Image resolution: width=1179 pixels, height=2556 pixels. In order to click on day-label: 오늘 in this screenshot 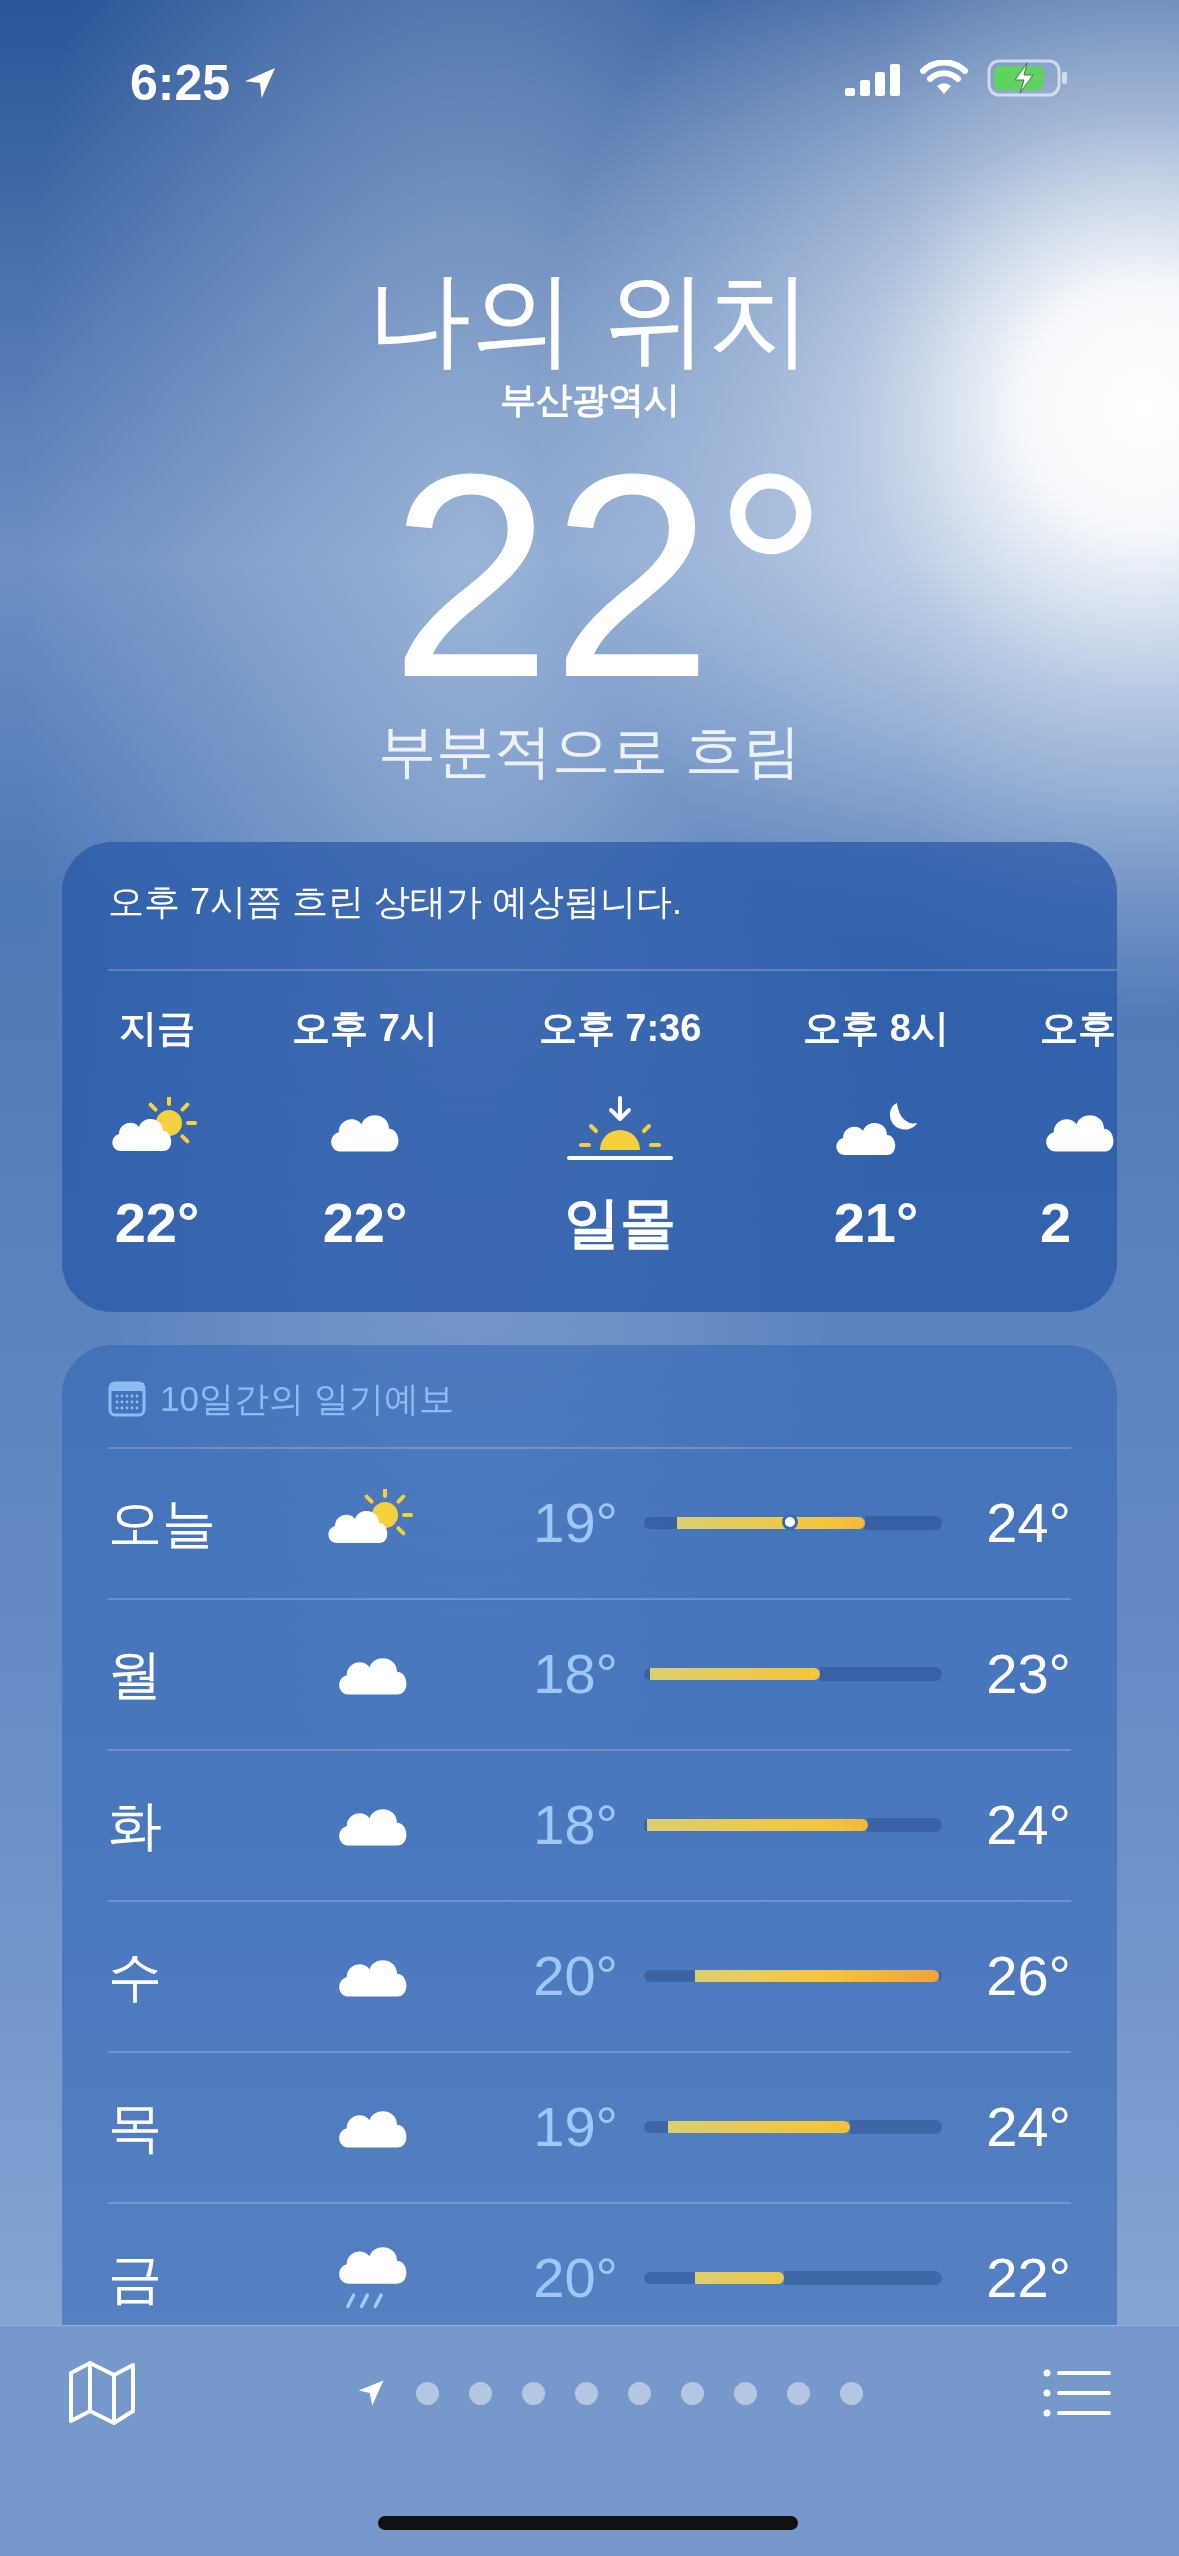, I will do `click(162, 1523)`.